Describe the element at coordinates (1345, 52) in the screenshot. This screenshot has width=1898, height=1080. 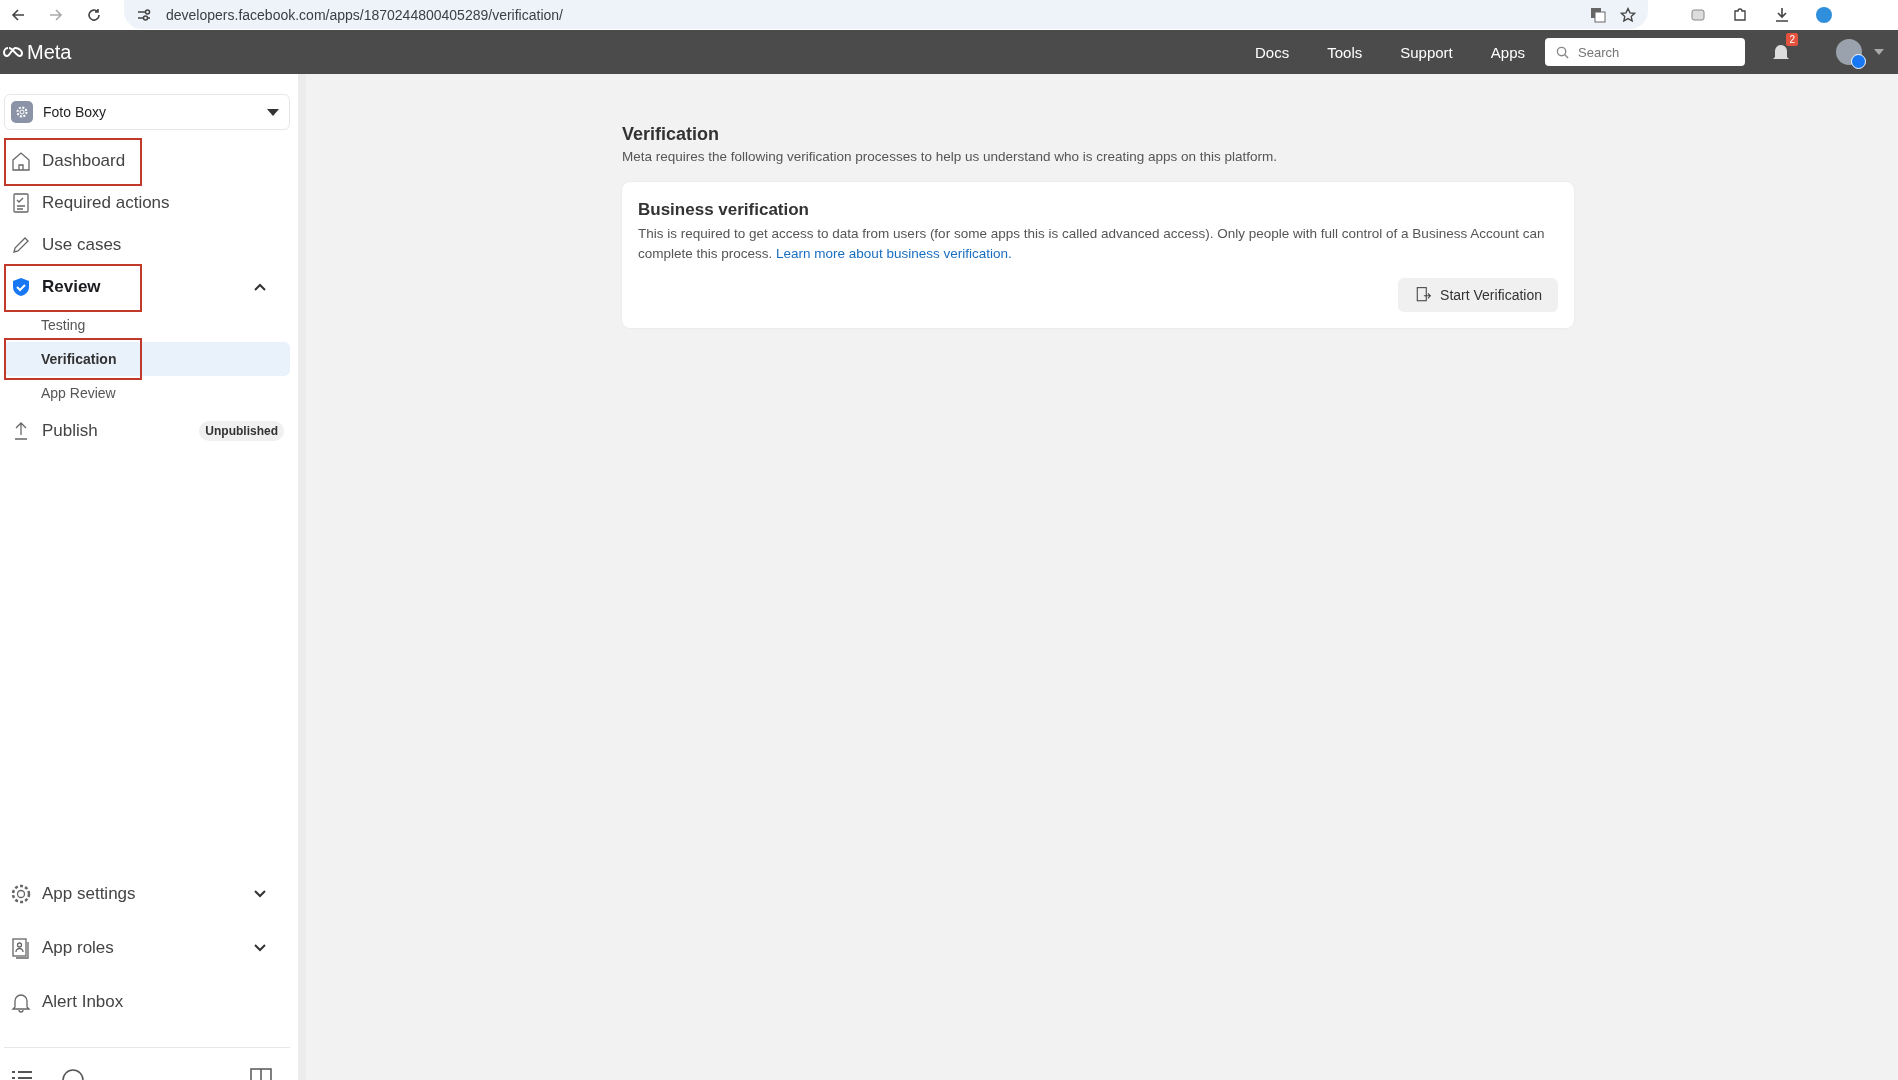
I see `nav-link: Tools` at that location.